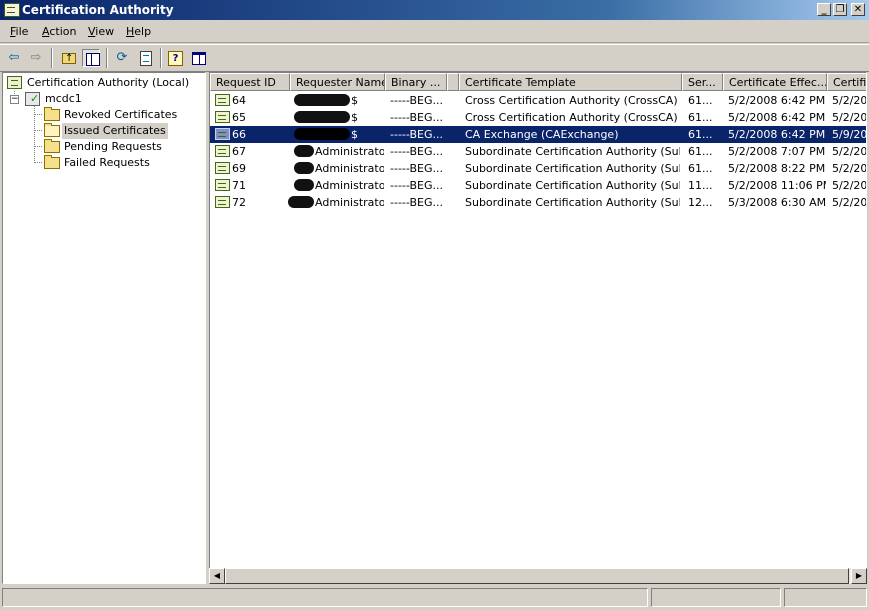  I want to click on export-list-icon, so click(146, 58).